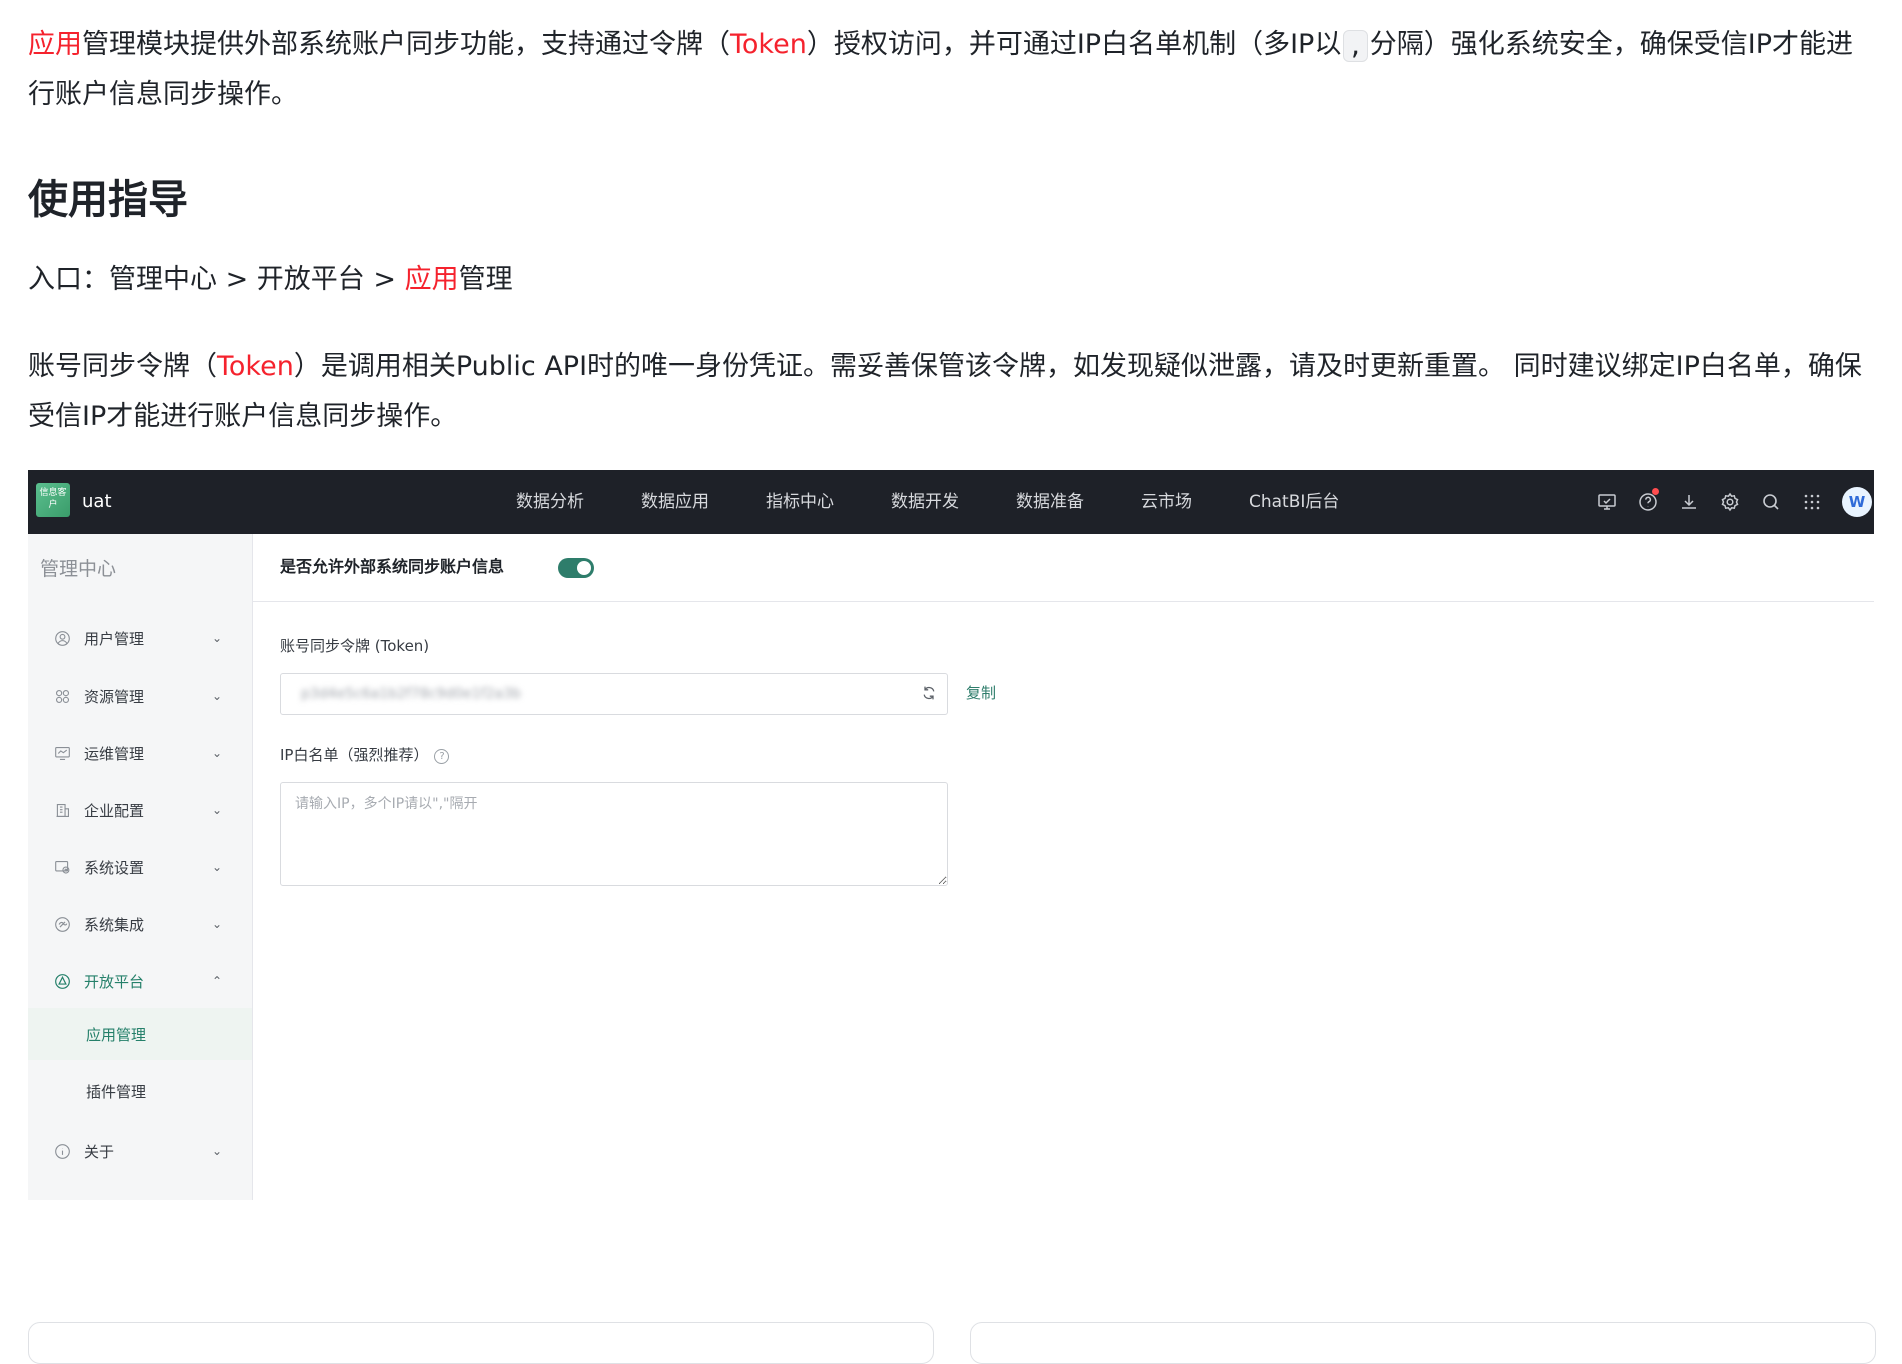  Describe the element at coordinates (952, 280) in the screenshot. I see `entry-path: 入口：管理中心 > 开放平台 > 应用管理` at that location.